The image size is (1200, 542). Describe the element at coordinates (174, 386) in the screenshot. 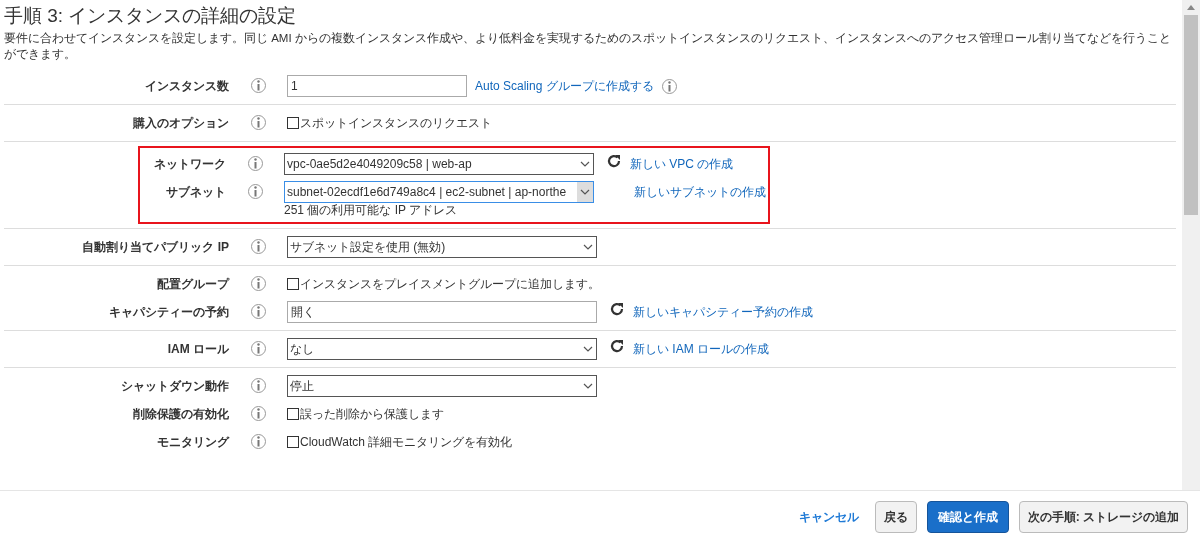

I see `field-label: シャットダウン動作` at that location.